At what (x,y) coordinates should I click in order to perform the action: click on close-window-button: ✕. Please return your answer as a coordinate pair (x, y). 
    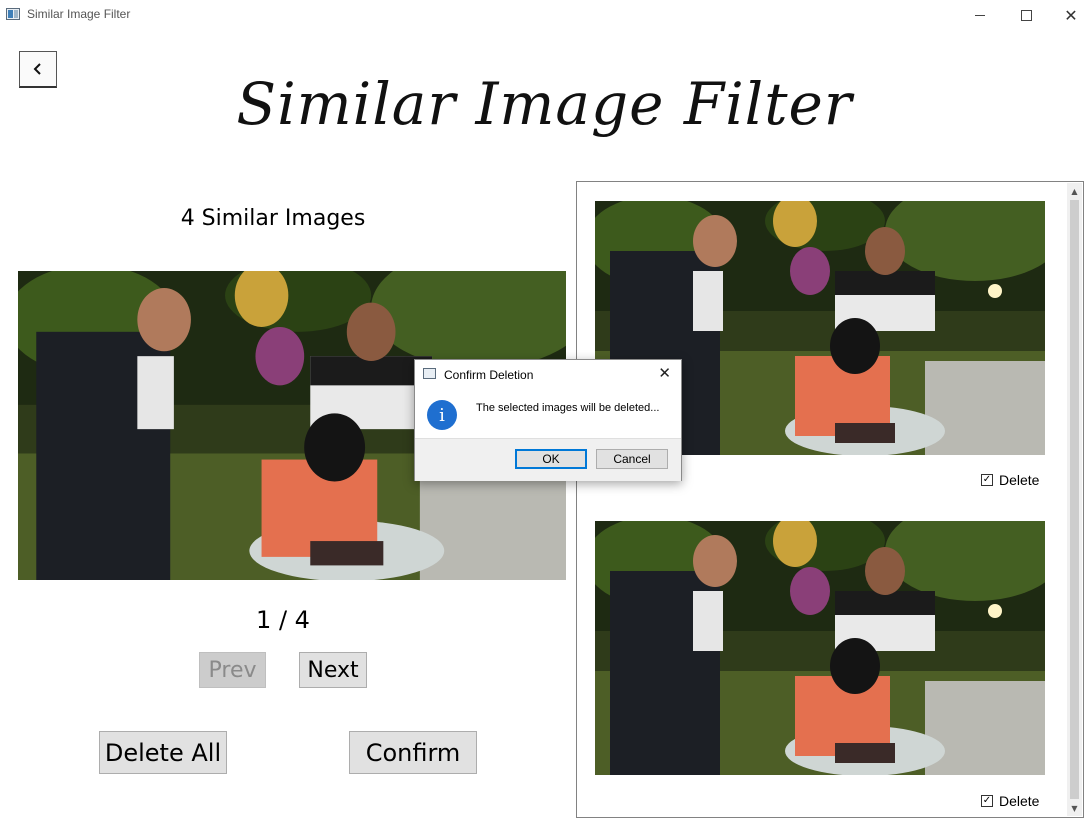
    Looking at the image, I should click on (1068, 15).